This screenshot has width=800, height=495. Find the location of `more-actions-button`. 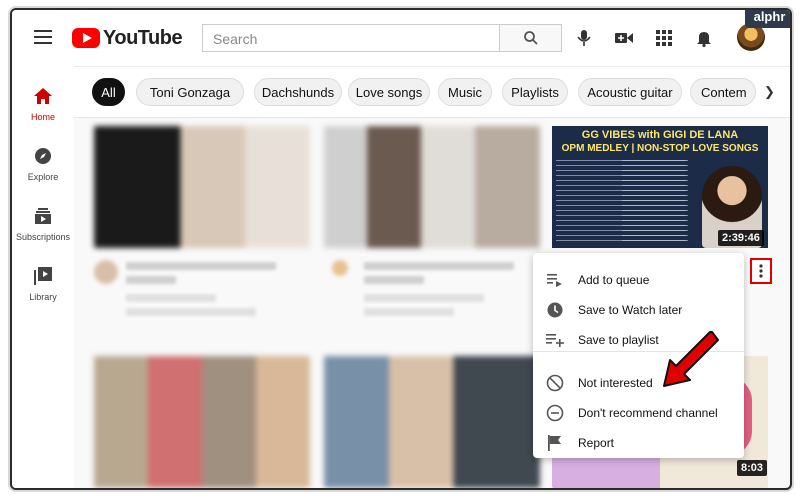

more-actions-button is located at coordinates (761, 271).